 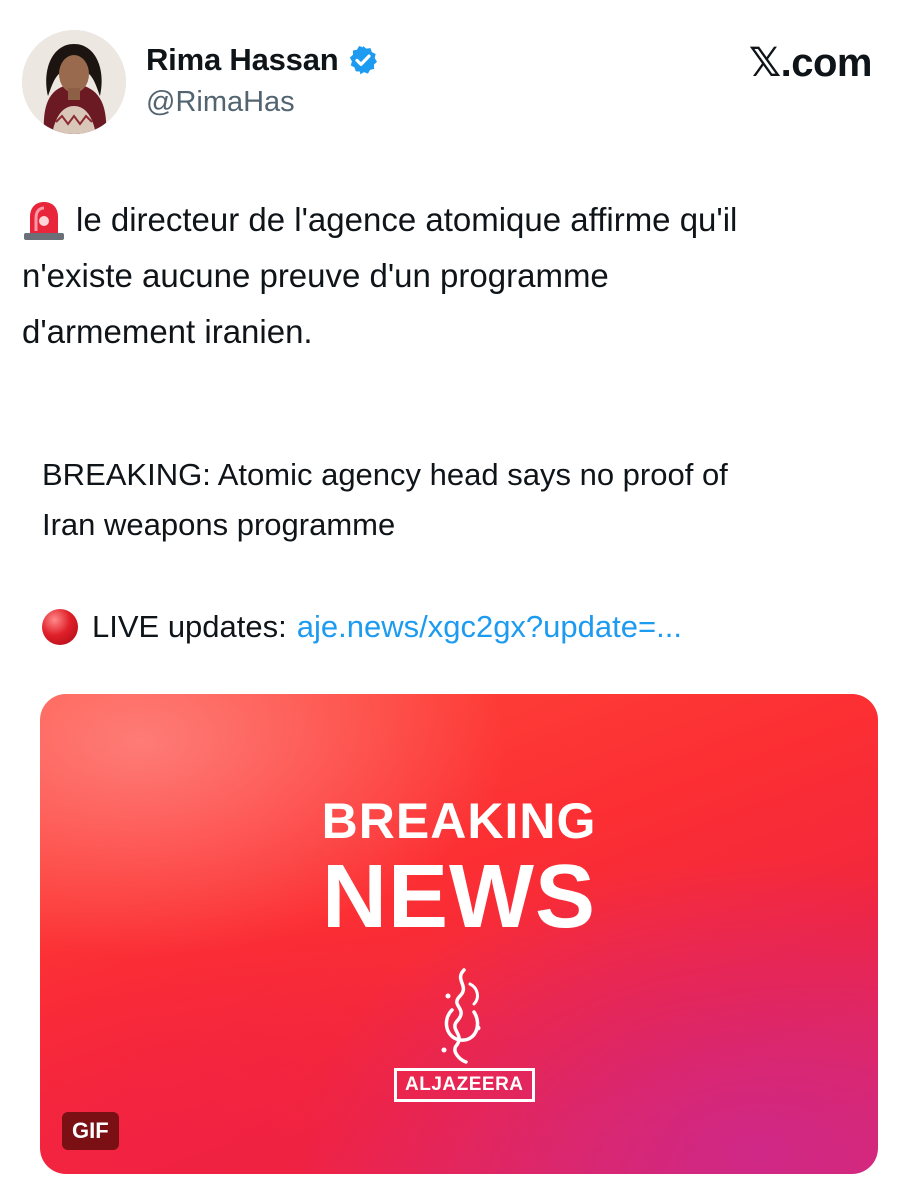 I want to click on aljazeera-logo-icon, so click(x=461, y=1016).